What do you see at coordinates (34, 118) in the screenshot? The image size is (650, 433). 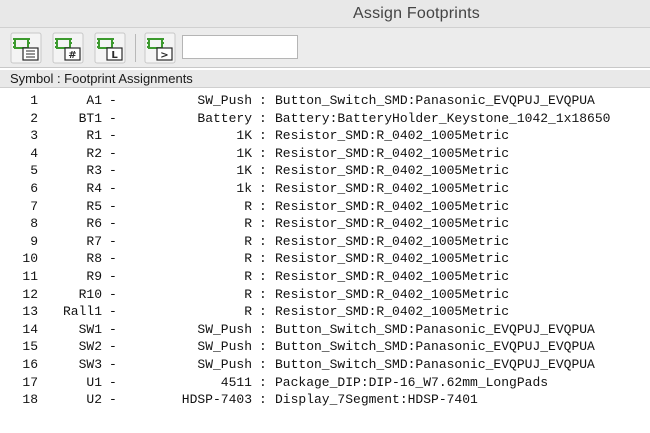 I see `row-number: 2` at bounding box center [34, 118].